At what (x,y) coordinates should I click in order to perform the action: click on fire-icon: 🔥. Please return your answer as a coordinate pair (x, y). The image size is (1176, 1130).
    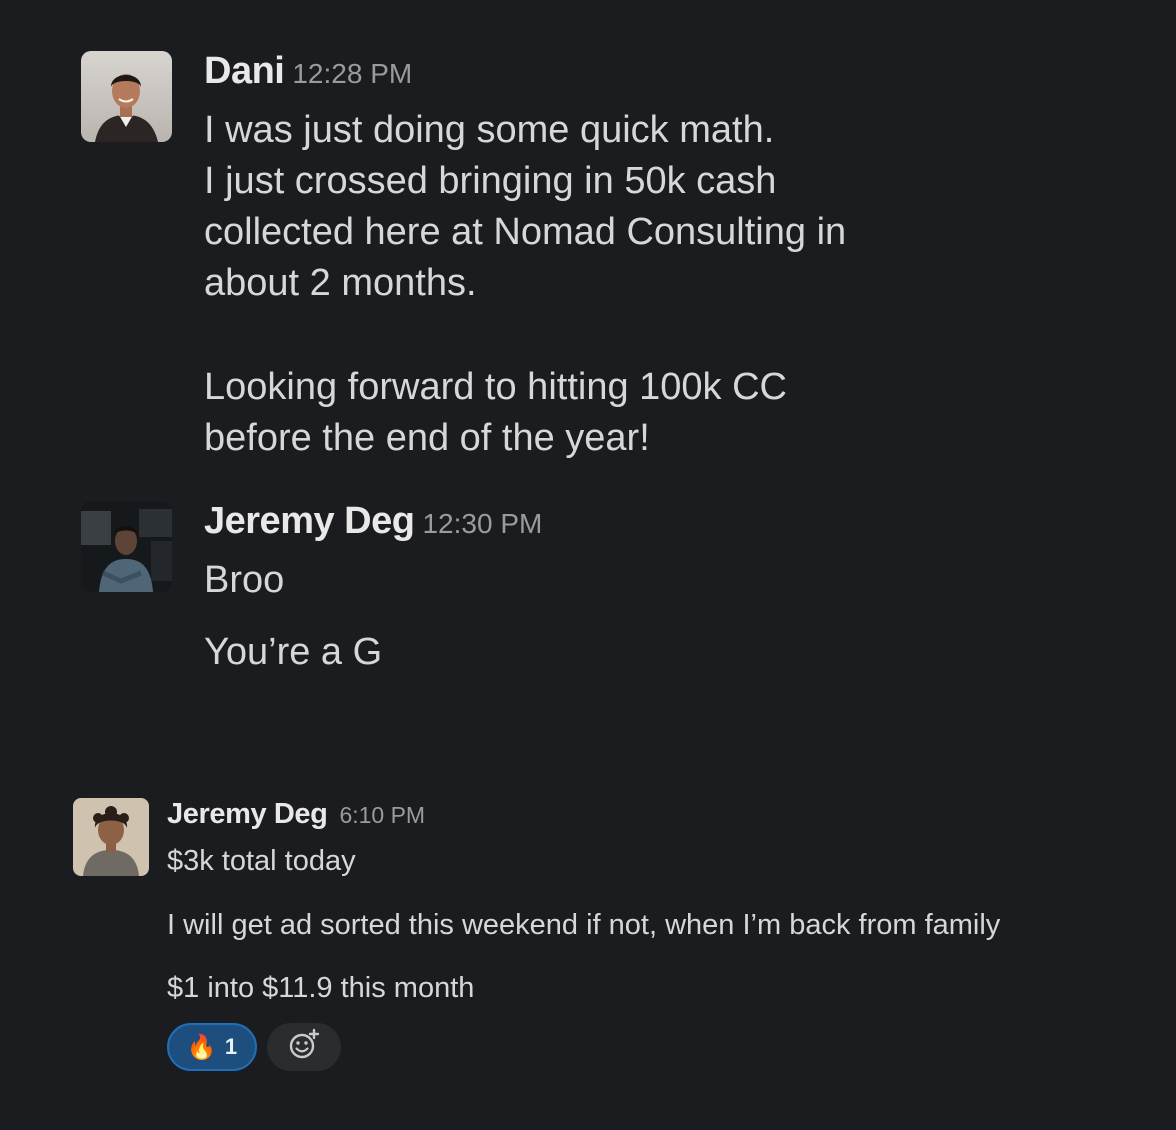
    Looking at the image, I should click on (201, 1047).